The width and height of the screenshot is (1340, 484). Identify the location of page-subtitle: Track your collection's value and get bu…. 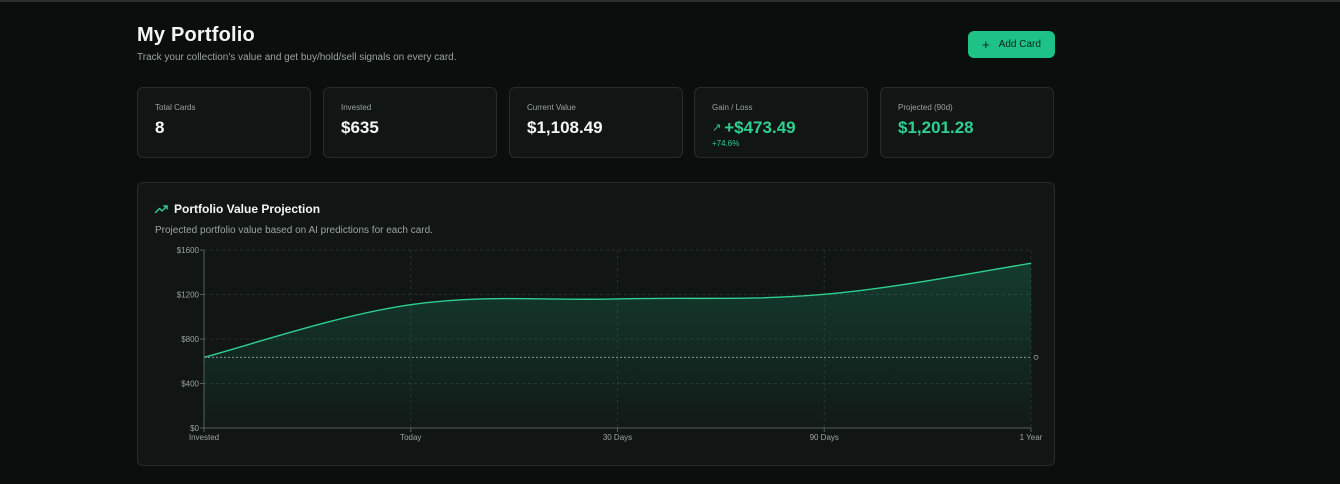
(297, 57).